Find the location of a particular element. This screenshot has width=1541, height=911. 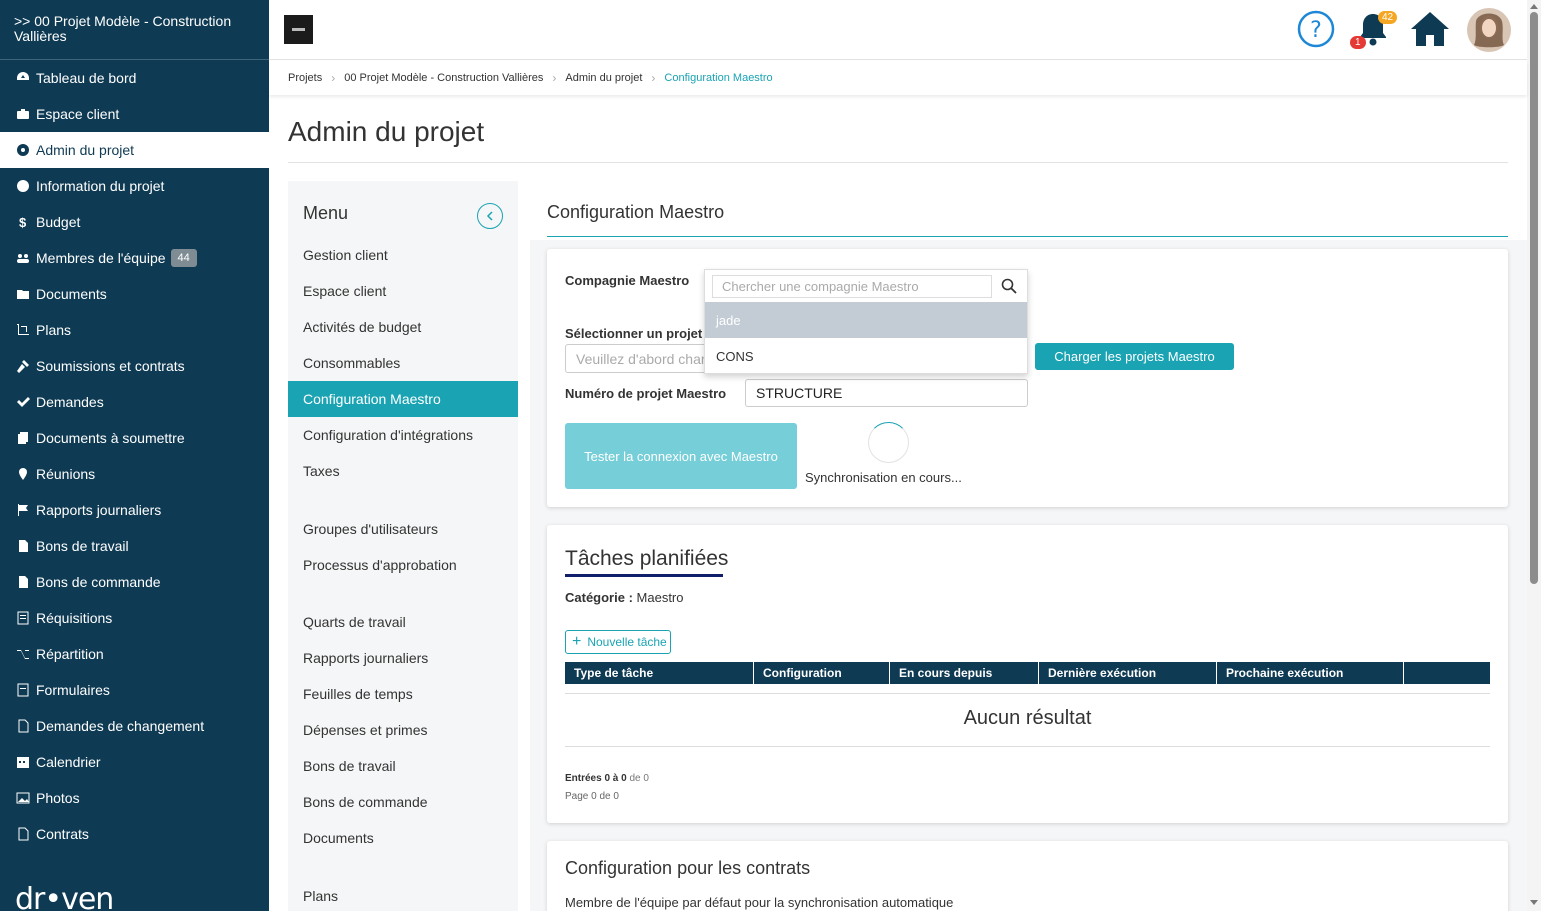

company-search-input: Chercher une compagnie Maestro is located at coordinates (852, 286).